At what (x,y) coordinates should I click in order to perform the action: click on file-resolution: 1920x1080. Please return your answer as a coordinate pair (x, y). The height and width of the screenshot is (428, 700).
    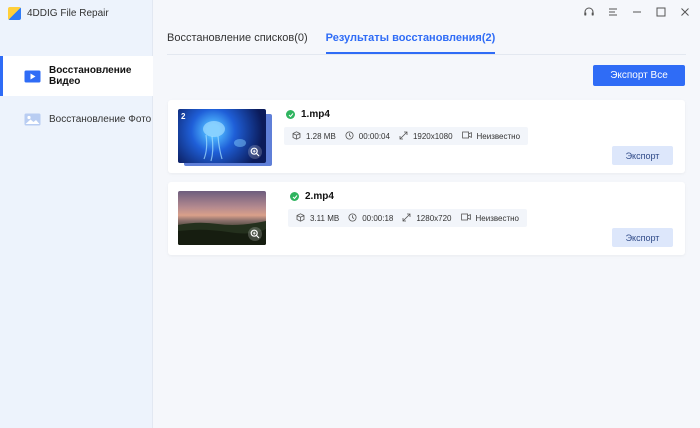
    Looking at the image, I should click on (432, 136).